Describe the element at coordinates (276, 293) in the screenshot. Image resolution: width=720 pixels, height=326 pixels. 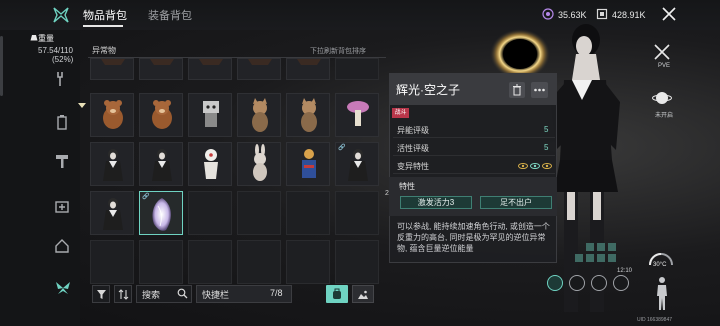
I see `quick-bar-count: 7/8` at that location.